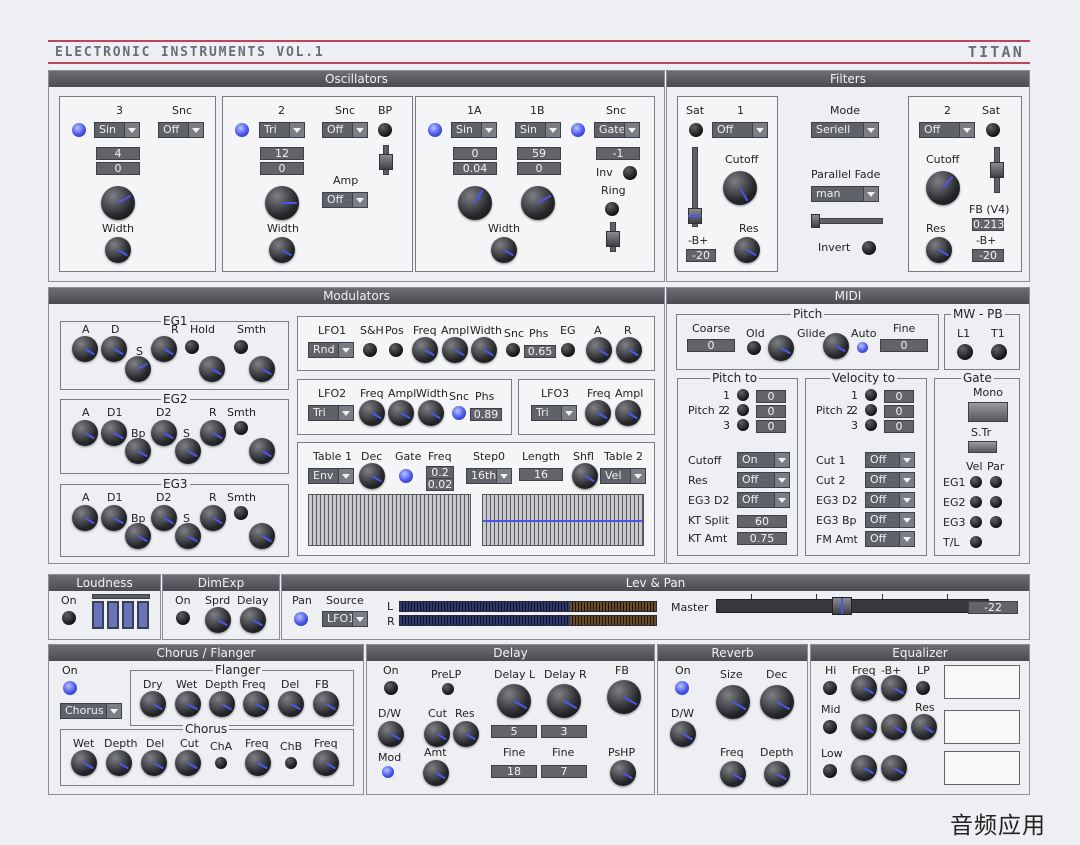 The width and height of the screenshot is (1080, 845). I want to click on gate-mono-button, so click(988, 412).